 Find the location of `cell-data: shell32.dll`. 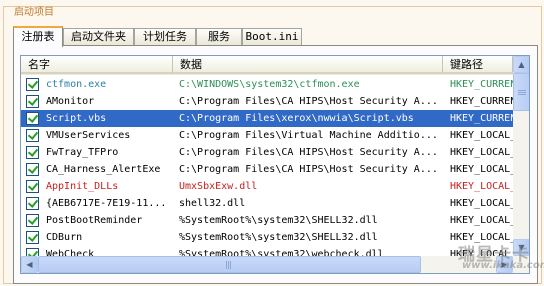

cell-data: shell32.dll is located at coordinates (212, 203).